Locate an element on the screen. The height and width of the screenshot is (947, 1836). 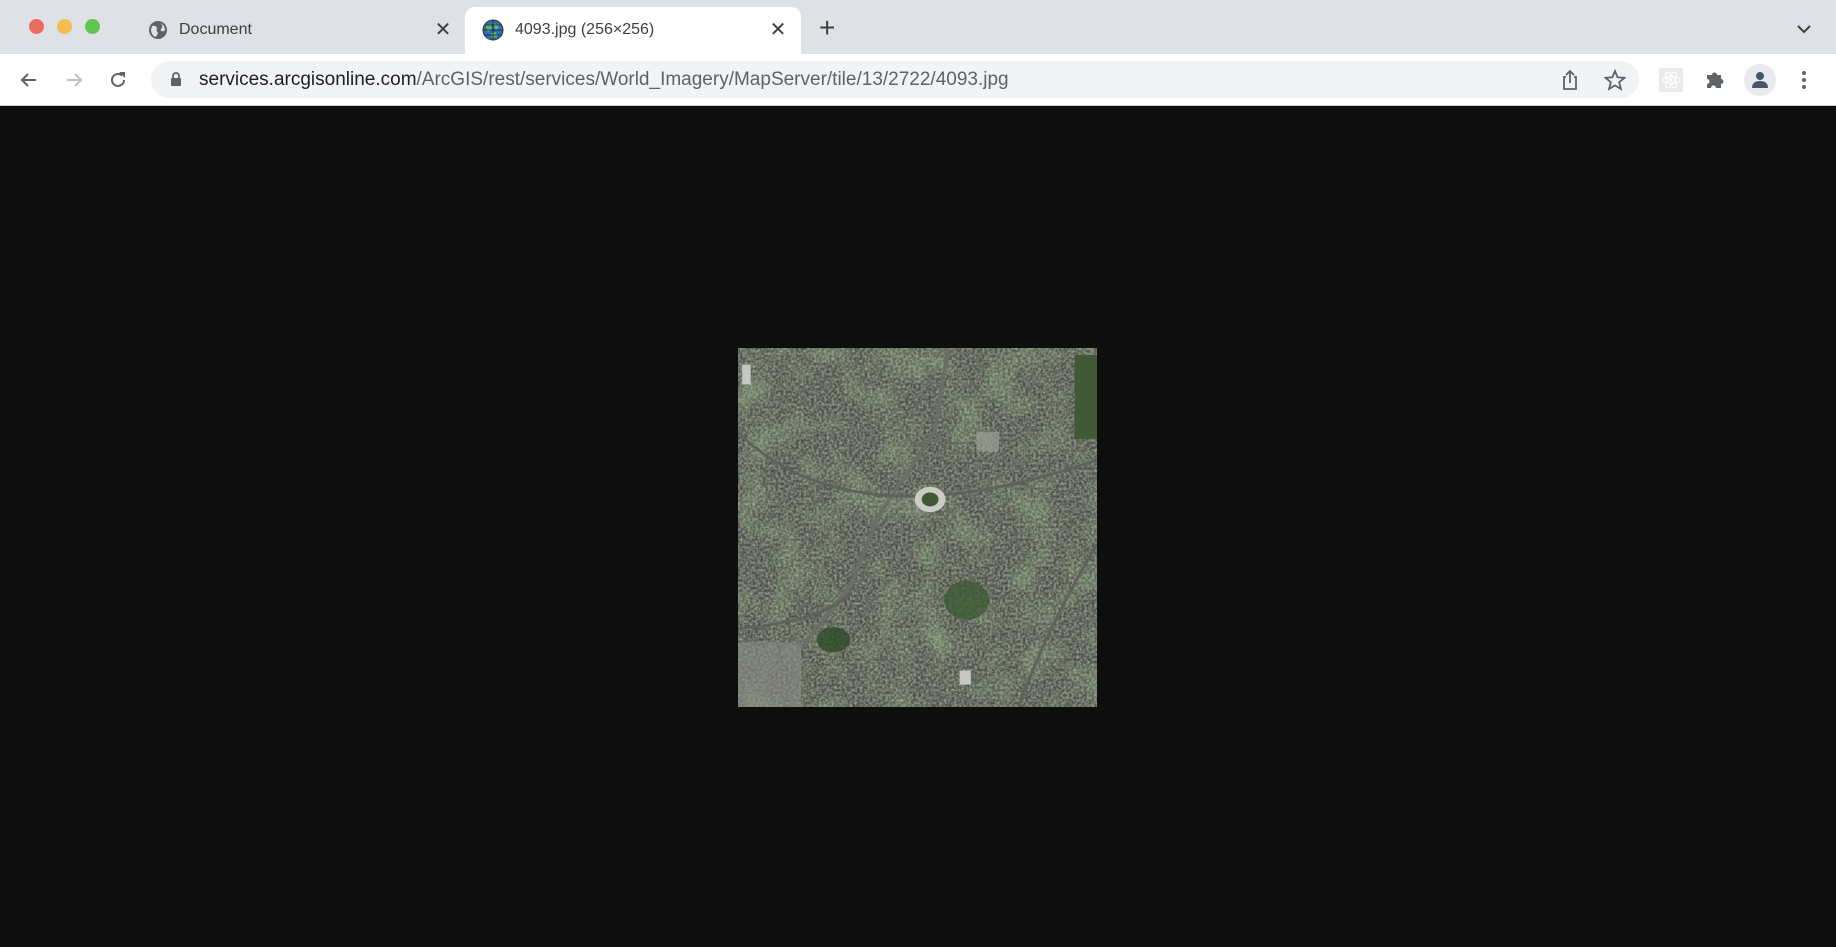
back-button is located at coordinates (29, 80).